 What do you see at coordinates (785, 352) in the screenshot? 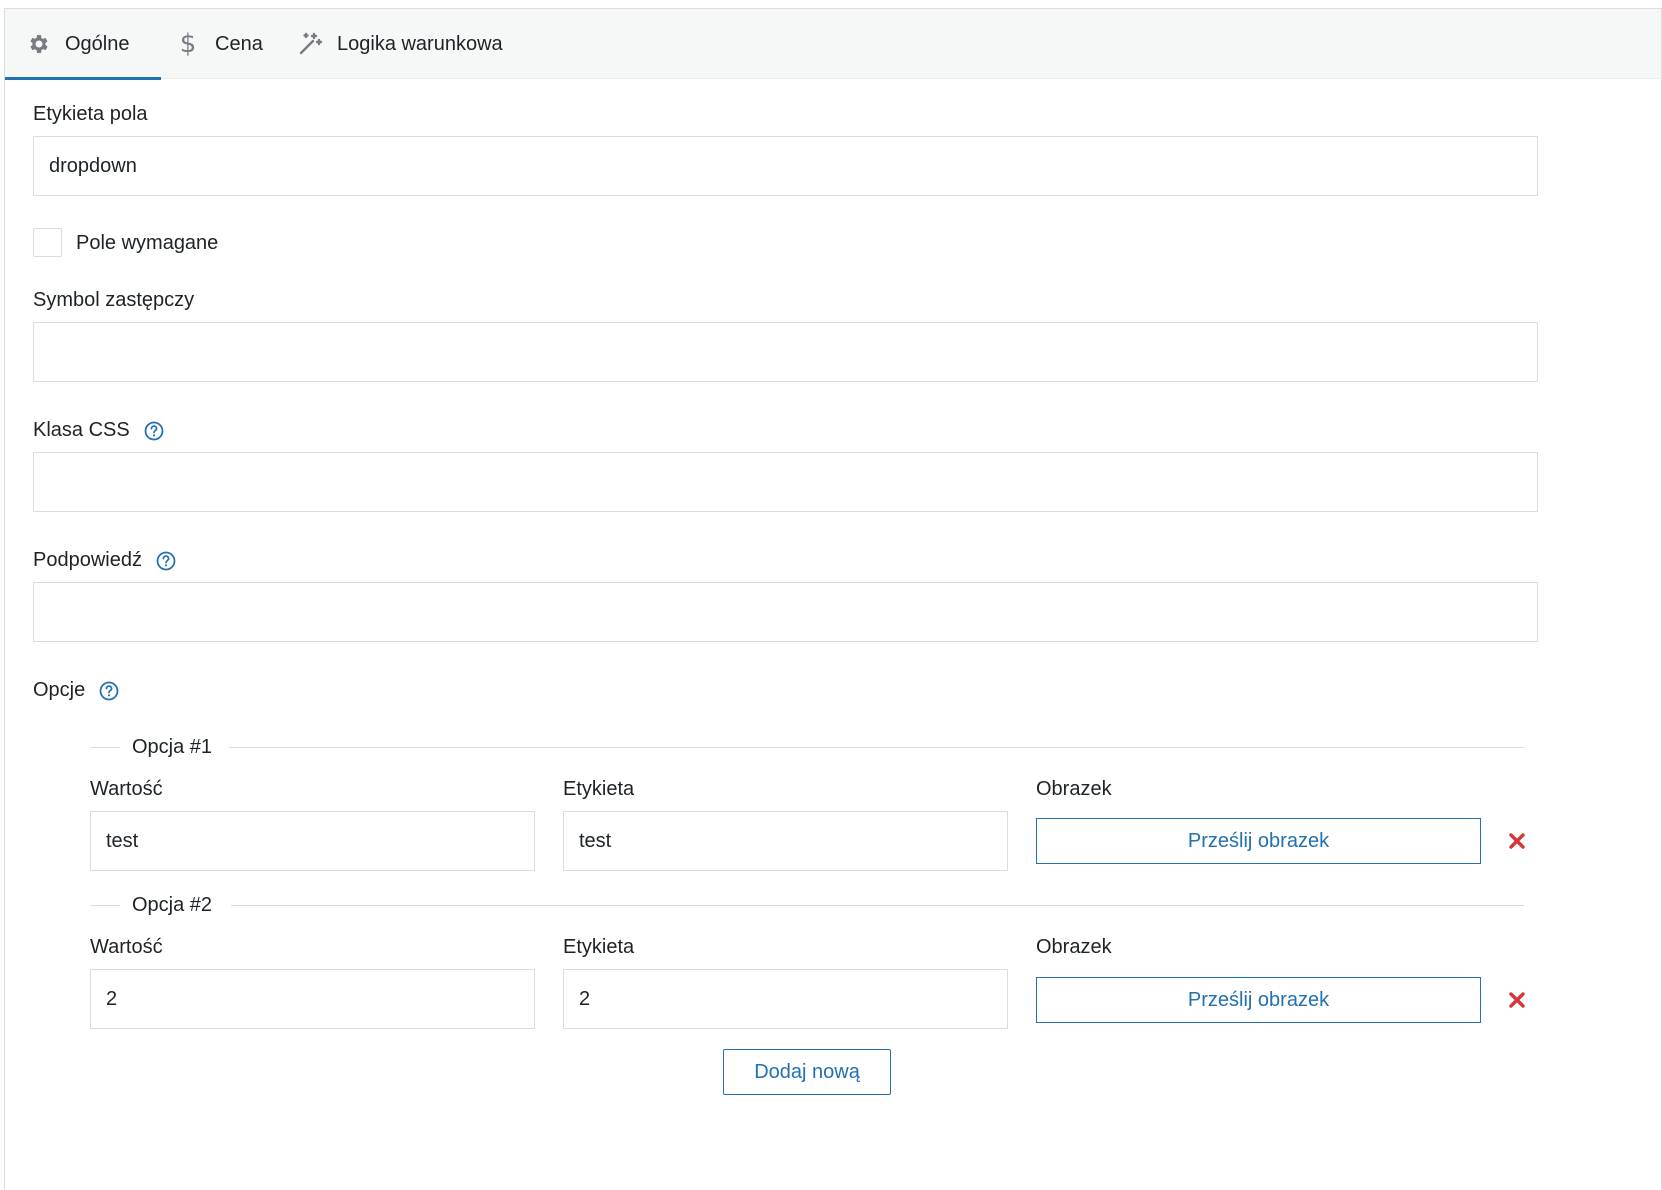
I see `placeholder-input` at bounding box center [785, 352].